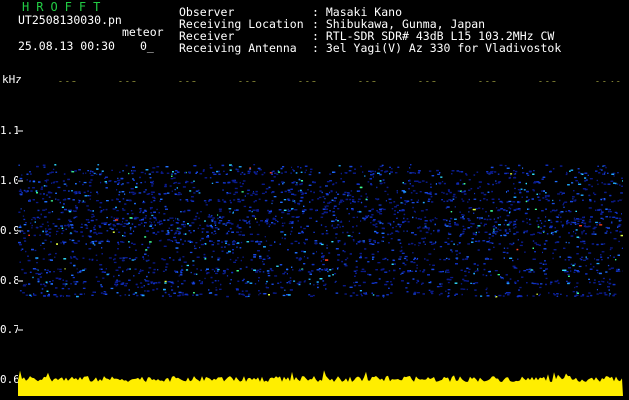 This screenshot has width=629, height=400. What do you see at coordinates (10, 230) in the screenshot?
I see `y-tick-label: 0.9` at bounding box center [10, 230].